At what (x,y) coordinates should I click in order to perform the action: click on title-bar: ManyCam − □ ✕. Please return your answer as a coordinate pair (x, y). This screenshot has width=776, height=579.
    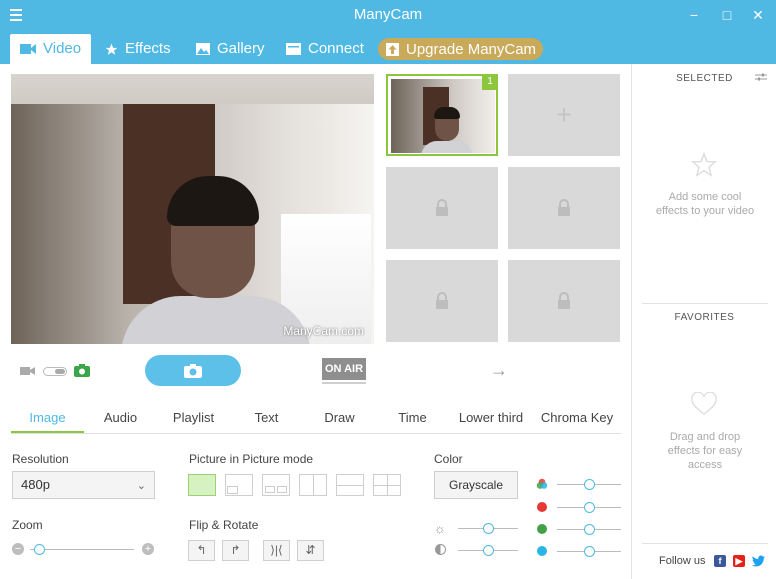
    Looking at the image, I should click on (388, 16).